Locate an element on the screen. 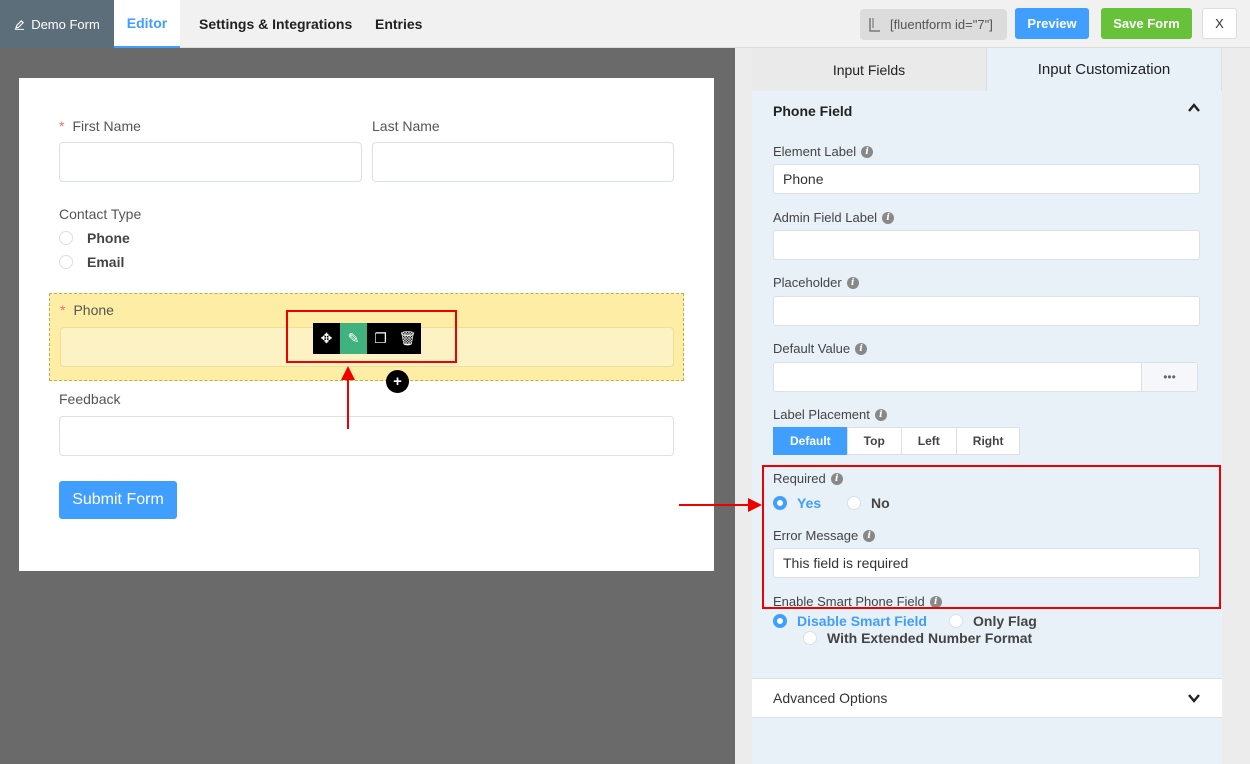  default-value-label: Default Value i is located at coordinates (820, 348).